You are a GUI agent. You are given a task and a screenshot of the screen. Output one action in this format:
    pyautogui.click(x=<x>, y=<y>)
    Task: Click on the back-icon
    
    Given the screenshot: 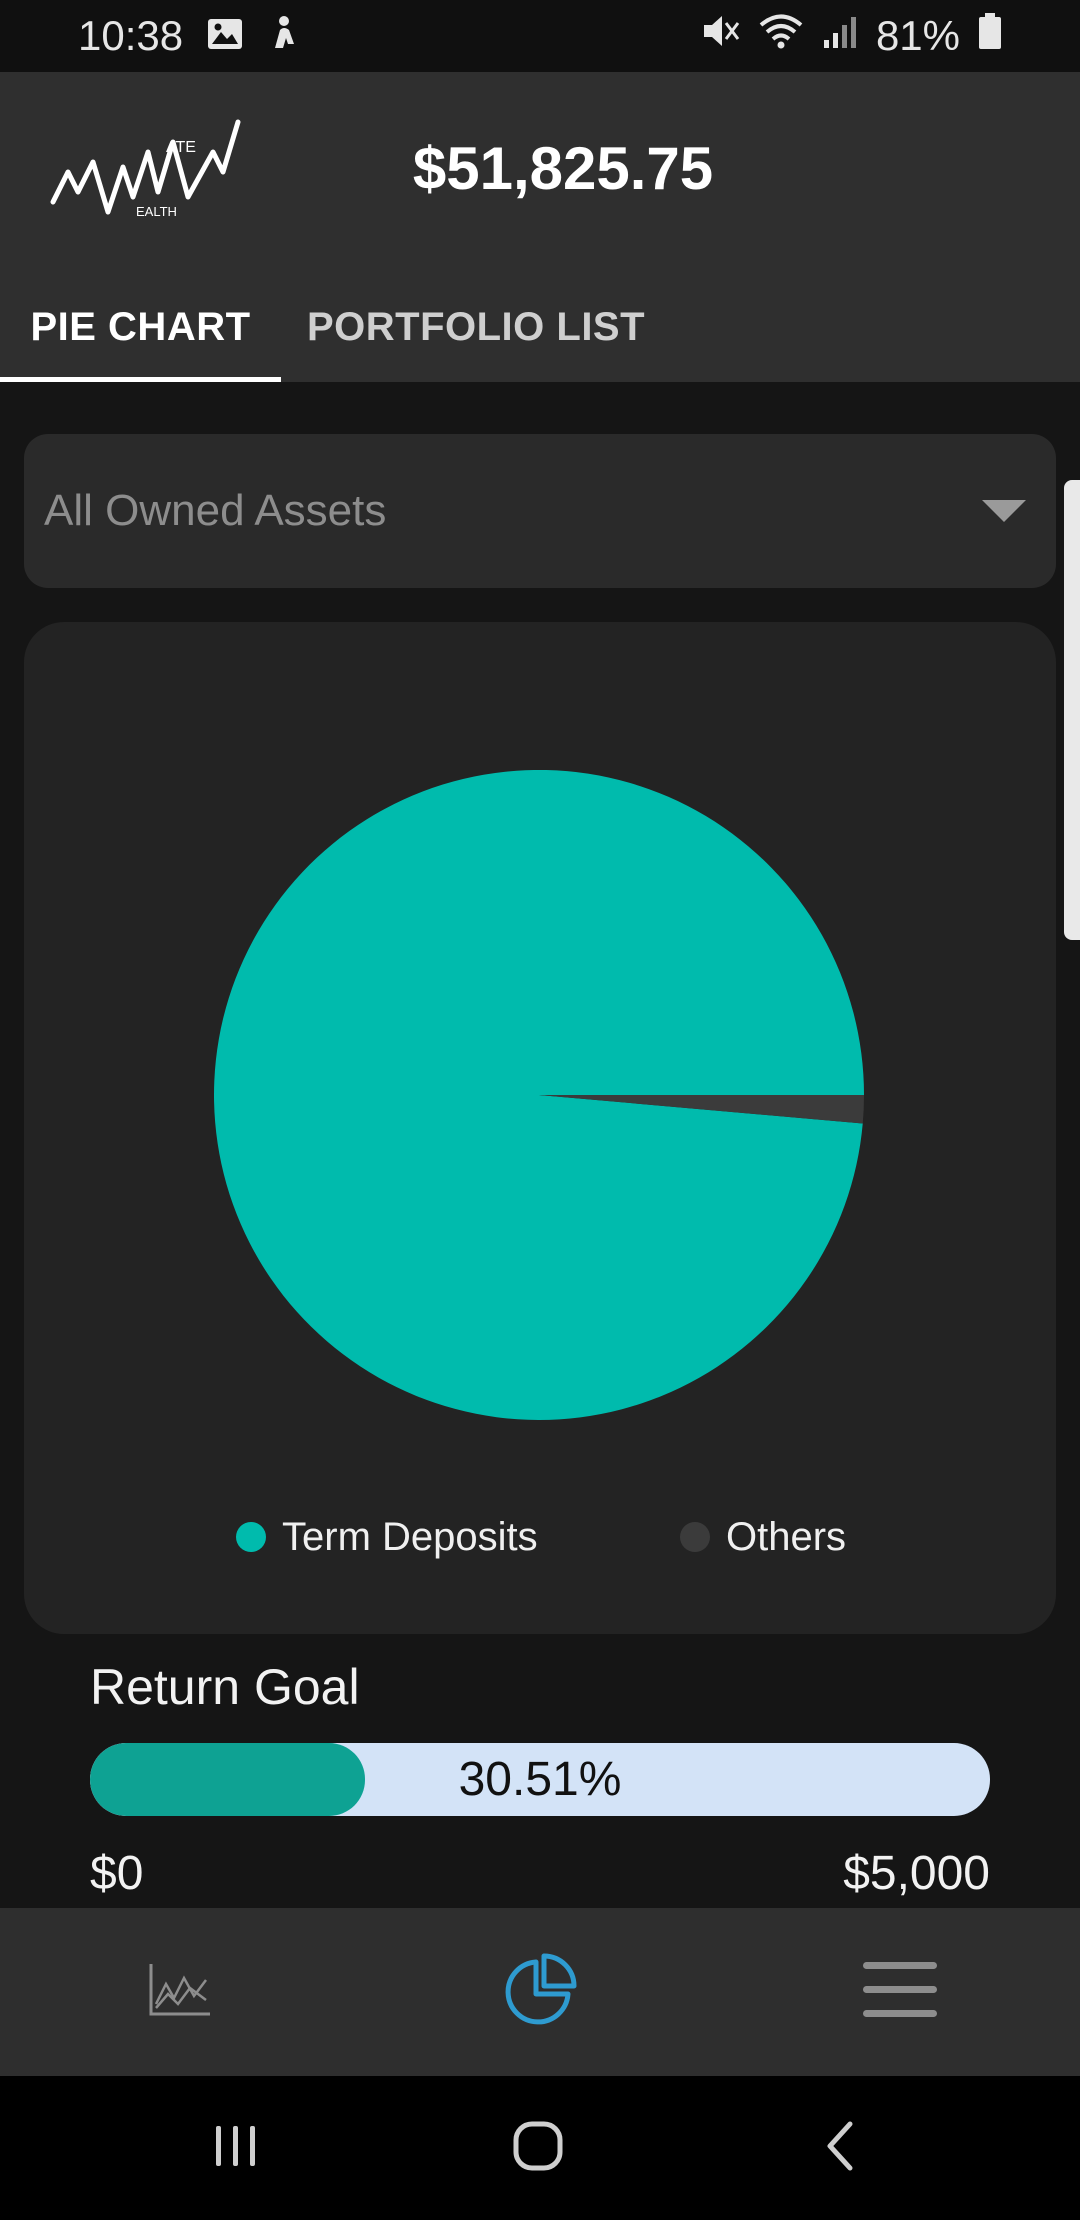 What is the action you would take?
    pyautogui.click(x=840, y=2148)
    